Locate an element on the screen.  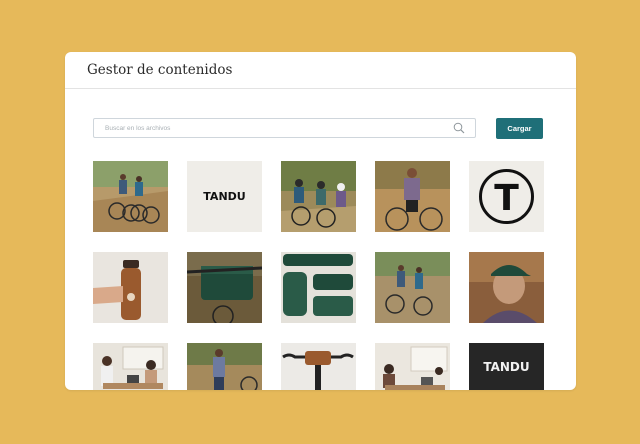
office-meeting-image is located at coordinates (130, 366).